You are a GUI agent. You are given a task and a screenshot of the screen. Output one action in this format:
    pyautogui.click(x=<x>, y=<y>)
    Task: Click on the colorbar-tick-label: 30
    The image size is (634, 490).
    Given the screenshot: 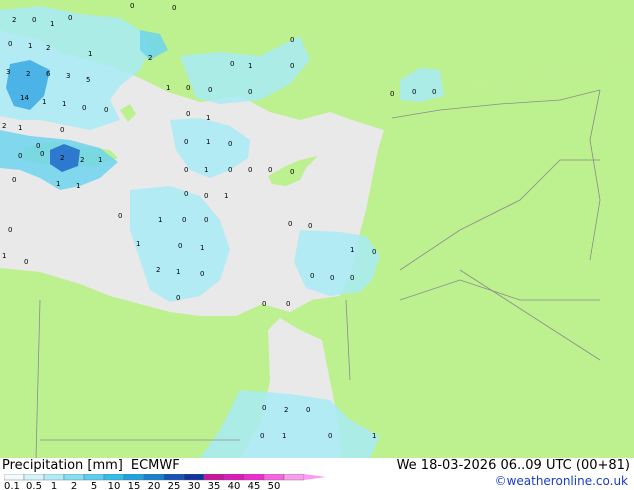 What is the action you would take?
    pyautogui.click(x=194, y=485)
    